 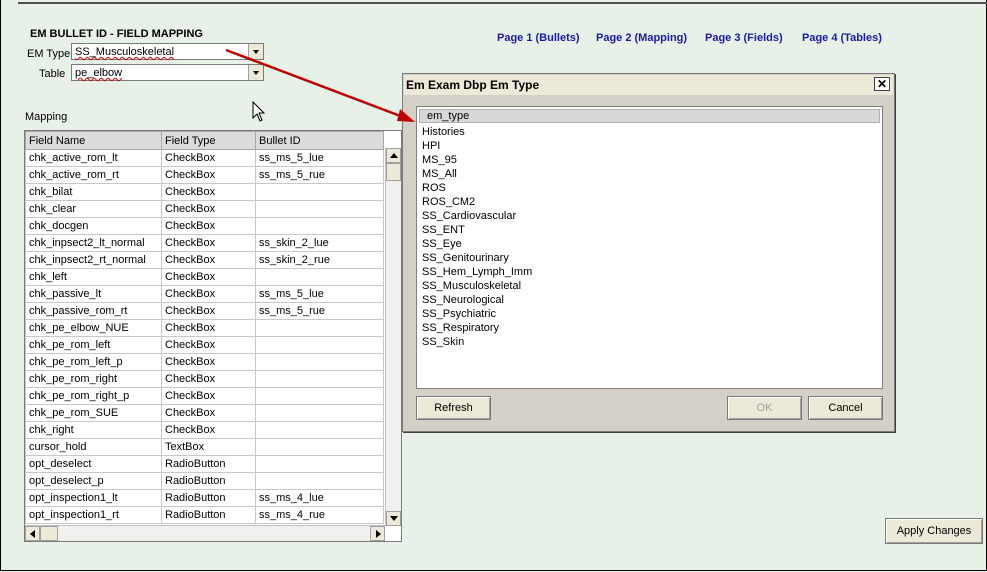 I want to click on field-name-cell: opt_deselect_p, so click(x=93, y=481).